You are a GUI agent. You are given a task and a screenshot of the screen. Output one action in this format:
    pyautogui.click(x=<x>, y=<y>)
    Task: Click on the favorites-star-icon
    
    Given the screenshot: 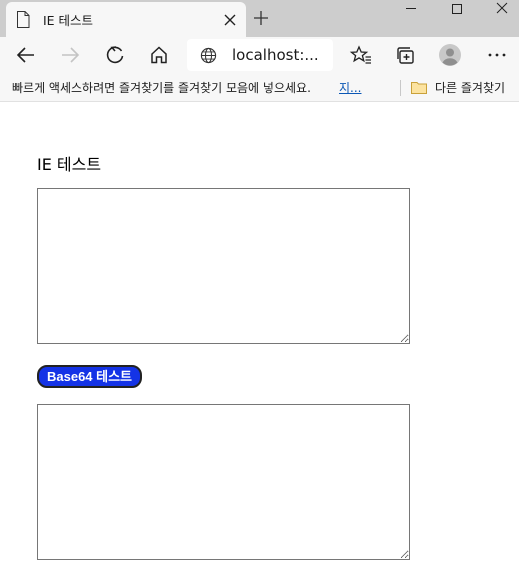 What is the action you would take?
    pyautogui.click(x=361, y=55)
    